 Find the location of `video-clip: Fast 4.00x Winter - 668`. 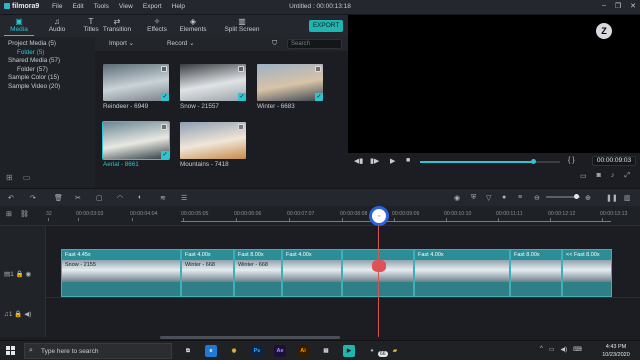

video-clip: Fast 4.00x Winter - 668 is located at coordinates (207, 273).